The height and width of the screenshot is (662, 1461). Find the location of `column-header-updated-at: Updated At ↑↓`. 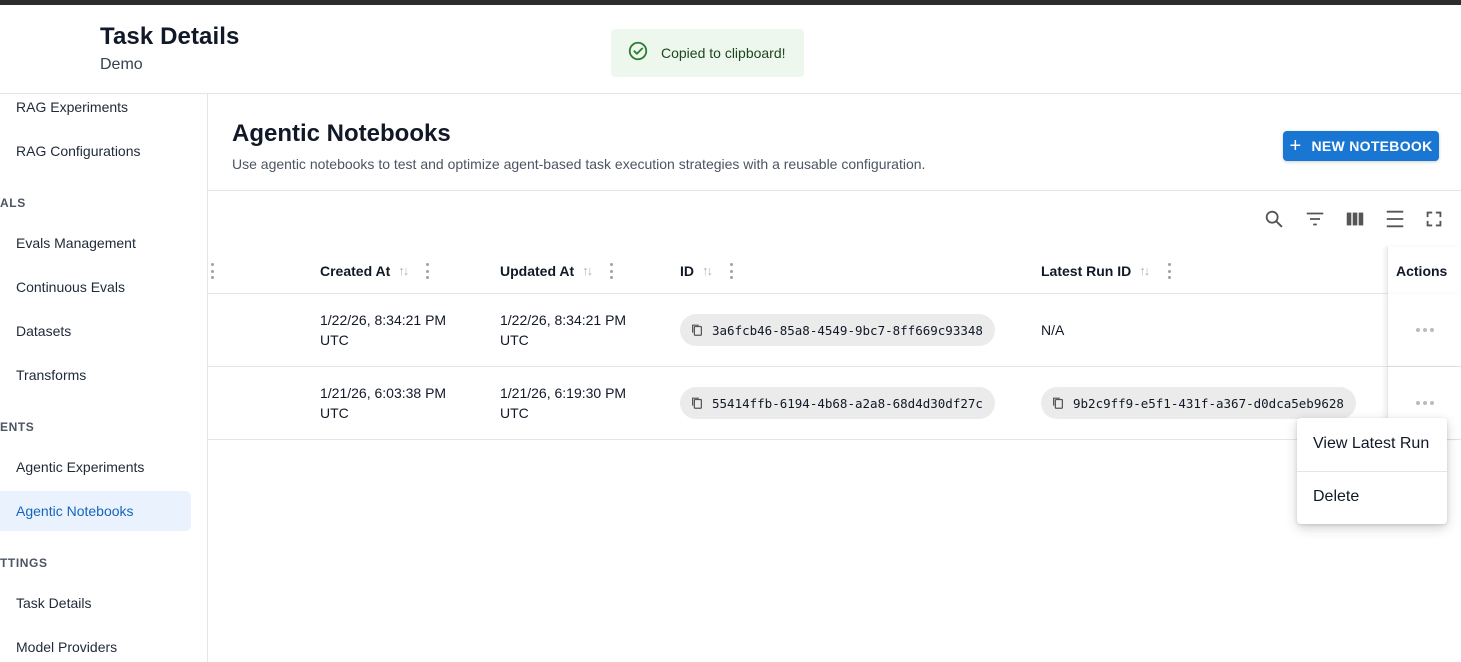

column-header-updated-at: Updated At ↑↓ is located at coordinates (546, 270).